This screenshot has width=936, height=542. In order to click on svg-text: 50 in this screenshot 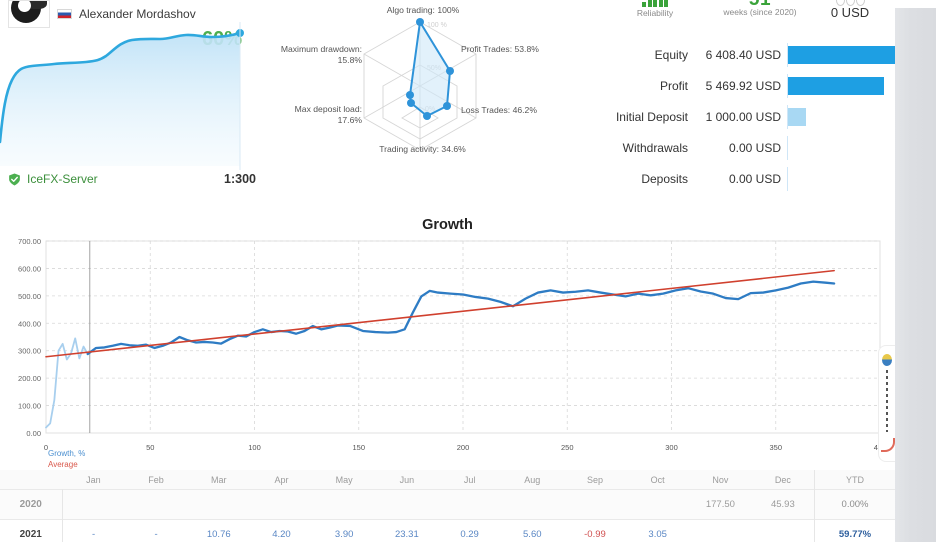, I will do `click(150, 447)`.